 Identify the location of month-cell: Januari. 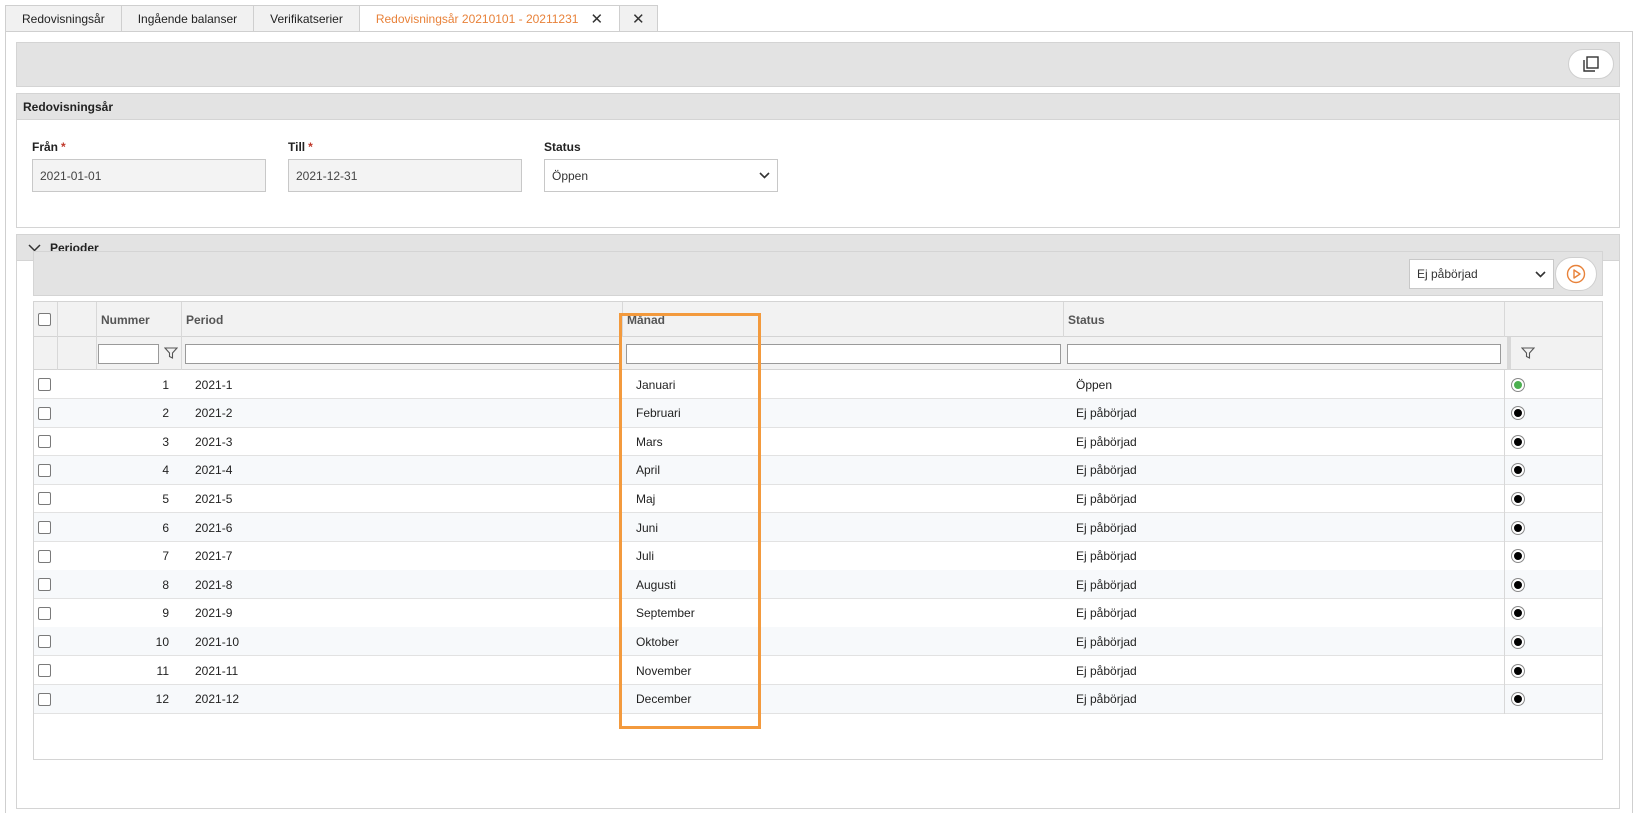
(656, 384).